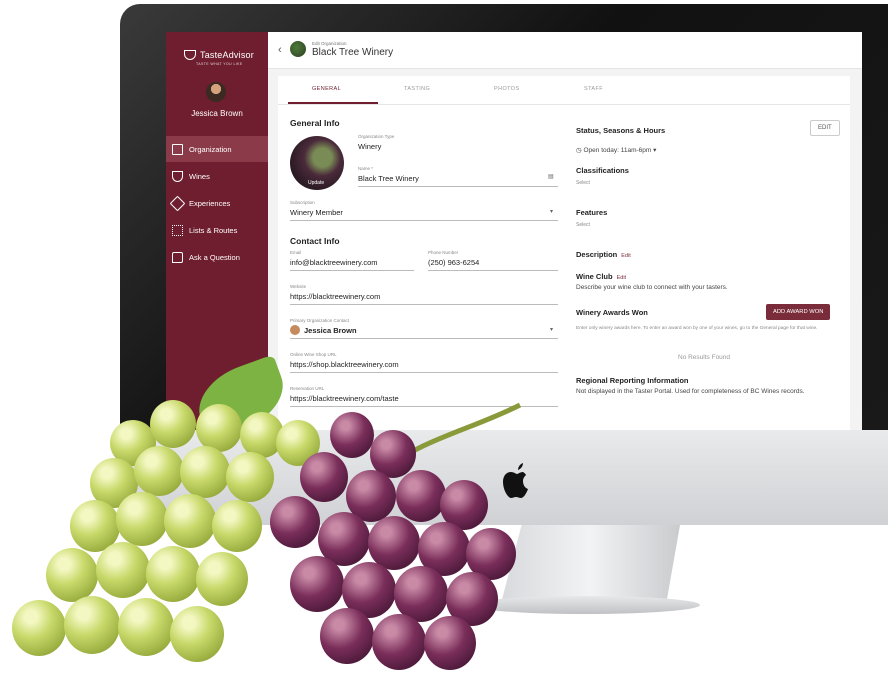  I want to click on breadcrumb: Edit Organization, so click(329, 43).